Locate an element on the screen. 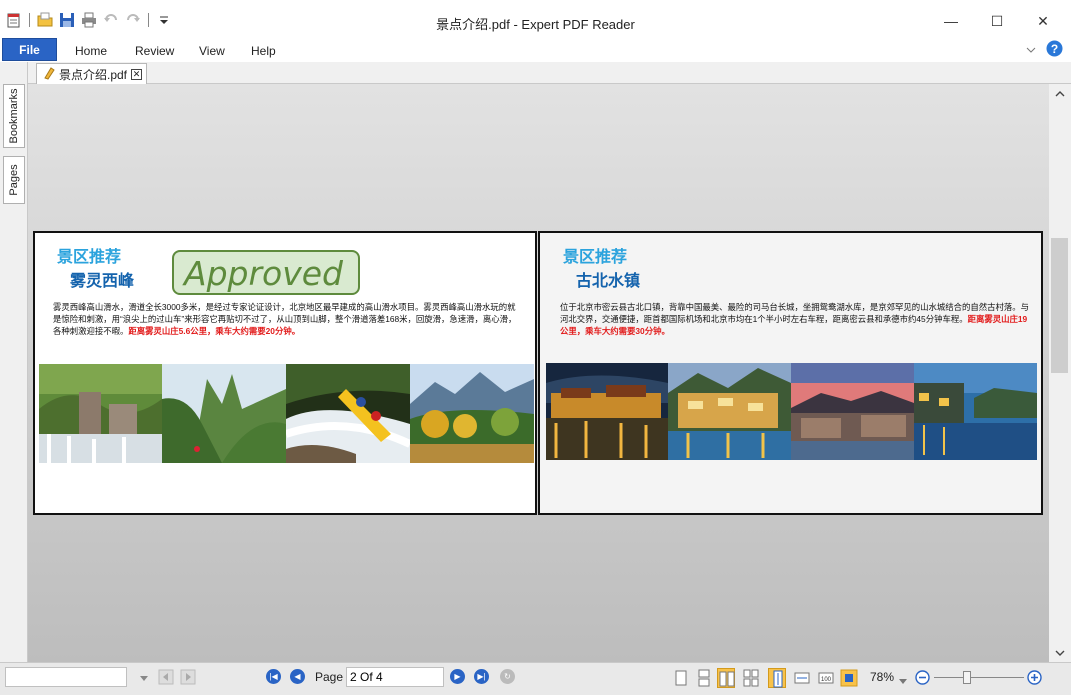 This screenshot has width=1071, height=695. scrollbar-thumb is located at coordinates (1059, 305).